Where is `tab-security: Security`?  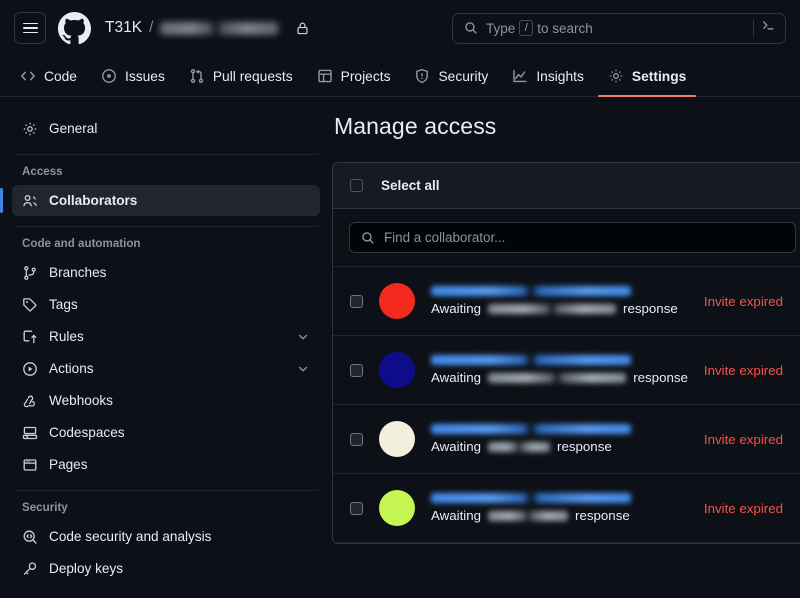 tab-security: Security is located at coordinates (451, 76).